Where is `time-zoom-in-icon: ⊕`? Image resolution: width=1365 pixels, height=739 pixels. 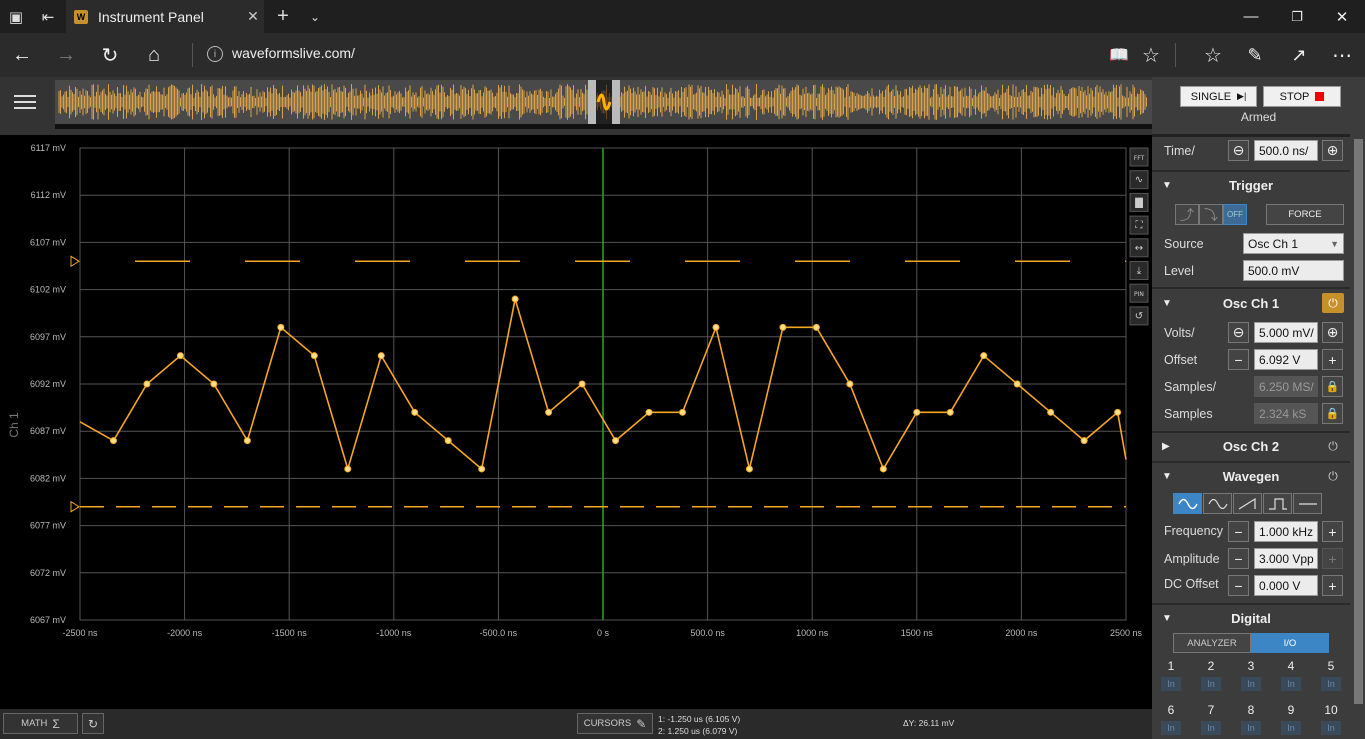
time-zoom-in-icon: ⊕ is located at coordinates (1332, 150).